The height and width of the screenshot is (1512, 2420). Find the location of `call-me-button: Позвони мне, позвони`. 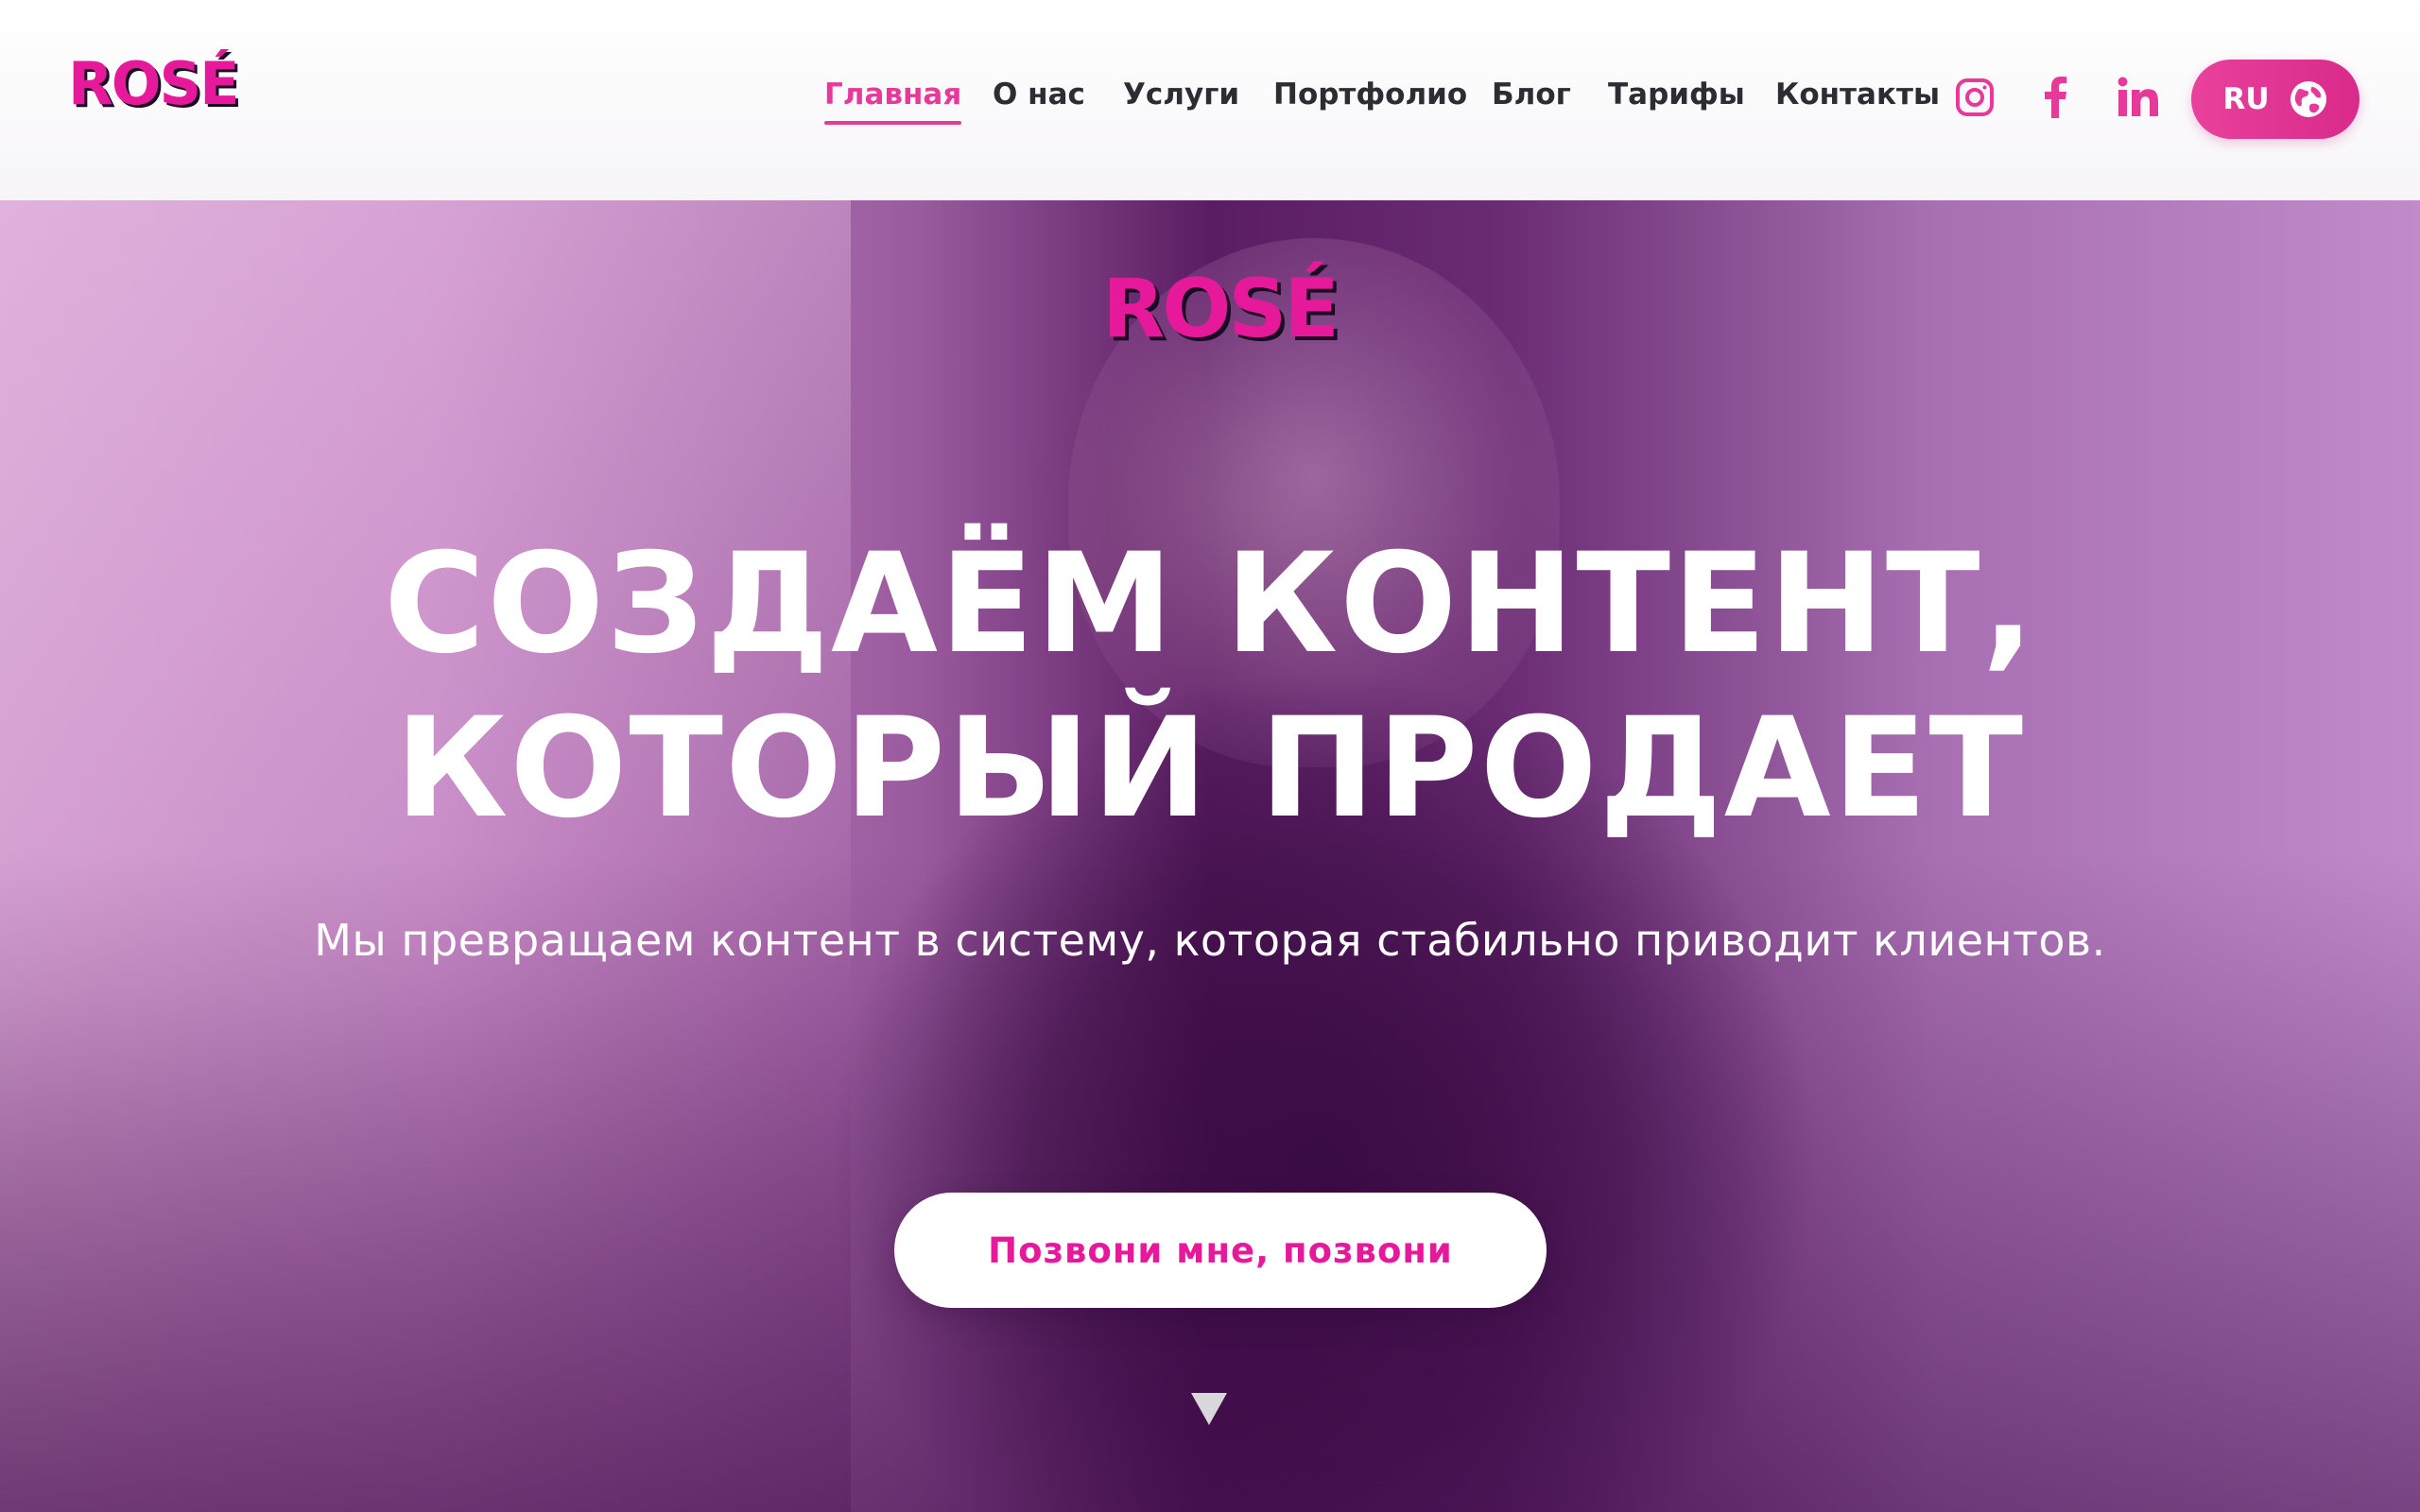

call-me-button: Позвони мне, позвони is located at coordinates (1220, 1250).